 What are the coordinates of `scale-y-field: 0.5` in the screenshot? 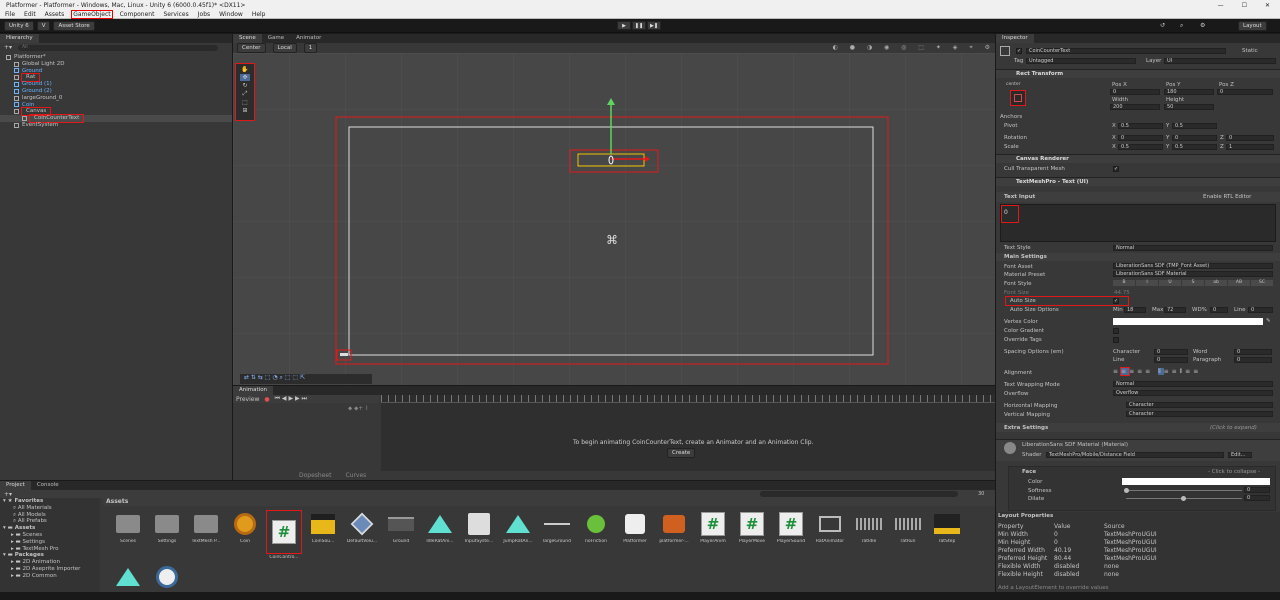 It's located at (1194, 147).